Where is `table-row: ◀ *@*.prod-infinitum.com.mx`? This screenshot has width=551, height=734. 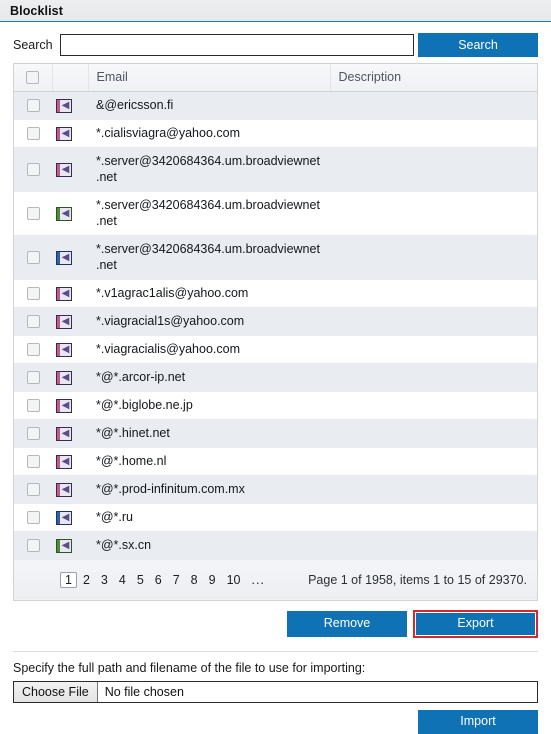 table-row: ◀ *@*.prod-infinitum.com.mx is located at coordinates (275, 489).